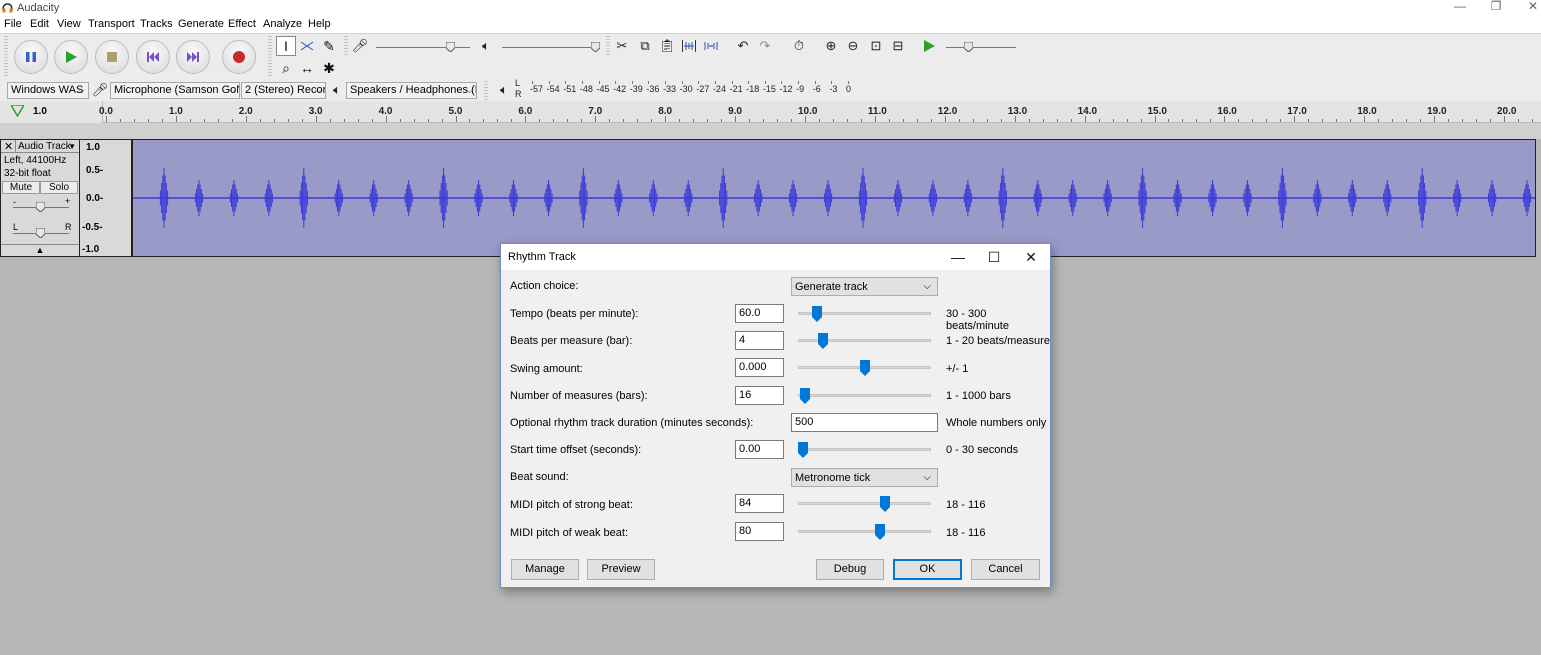 This screenshot has height=655, width=1541. What do you see at coordinates (595, 47) in the screenshot?
I see `playback-volume-thumb` at bounding box center [595, 47].